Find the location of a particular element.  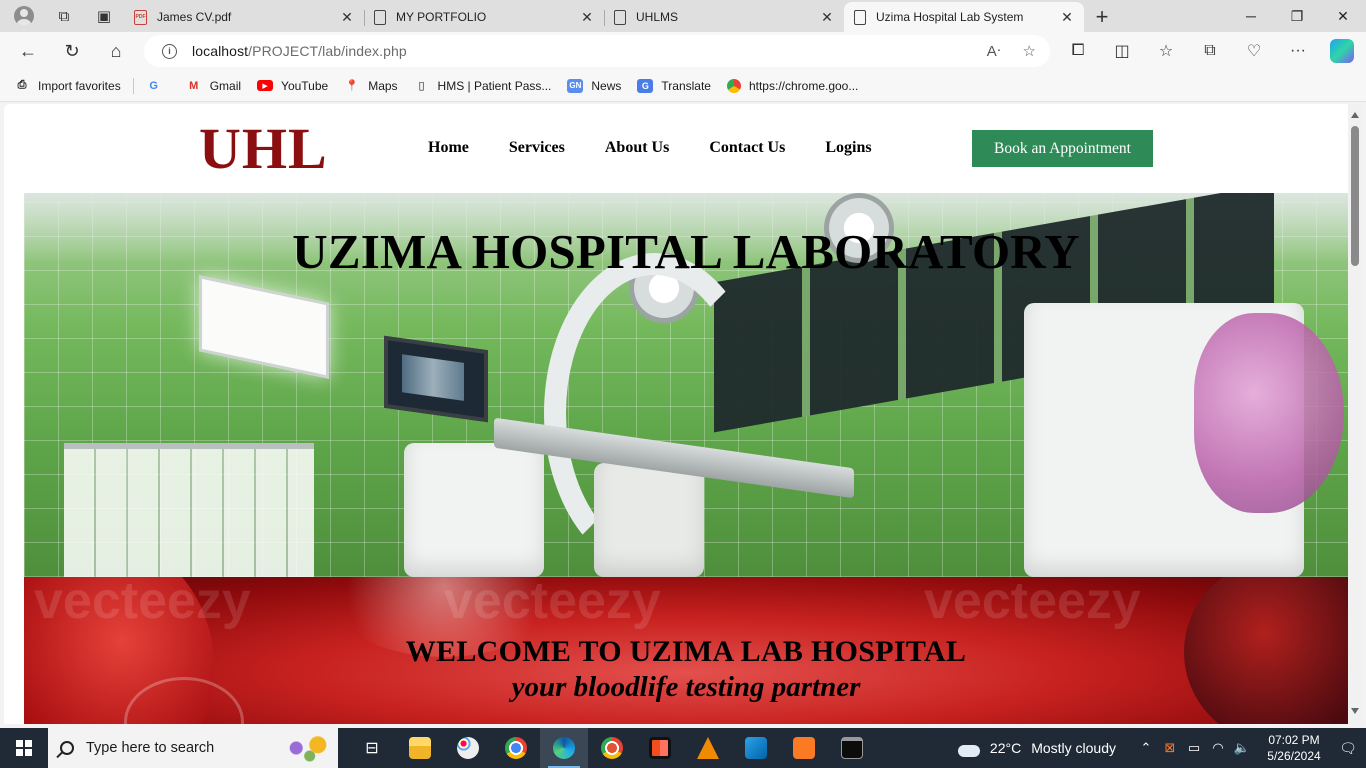

notifications-button: 🗨 is located at coordinates (1348, 748).